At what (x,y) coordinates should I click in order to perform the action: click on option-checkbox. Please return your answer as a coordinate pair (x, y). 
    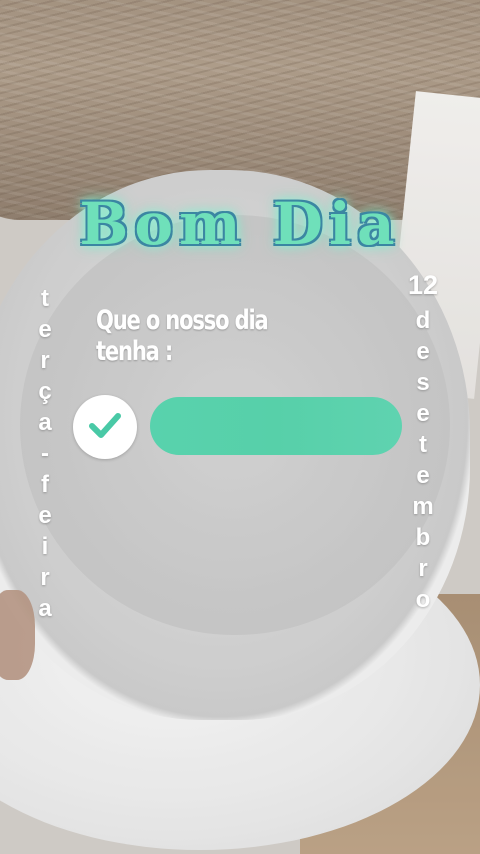
    Looking at the image, I should click on (105, 427).